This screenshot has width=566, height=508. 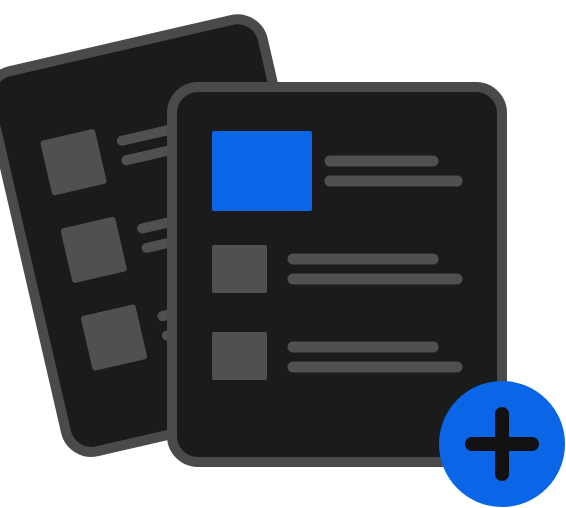 What do you see at coordinates (262, 171) in the screenshot?
I see `front-row-1-thumbnail-highlighted` at bounding box center [262, 171].